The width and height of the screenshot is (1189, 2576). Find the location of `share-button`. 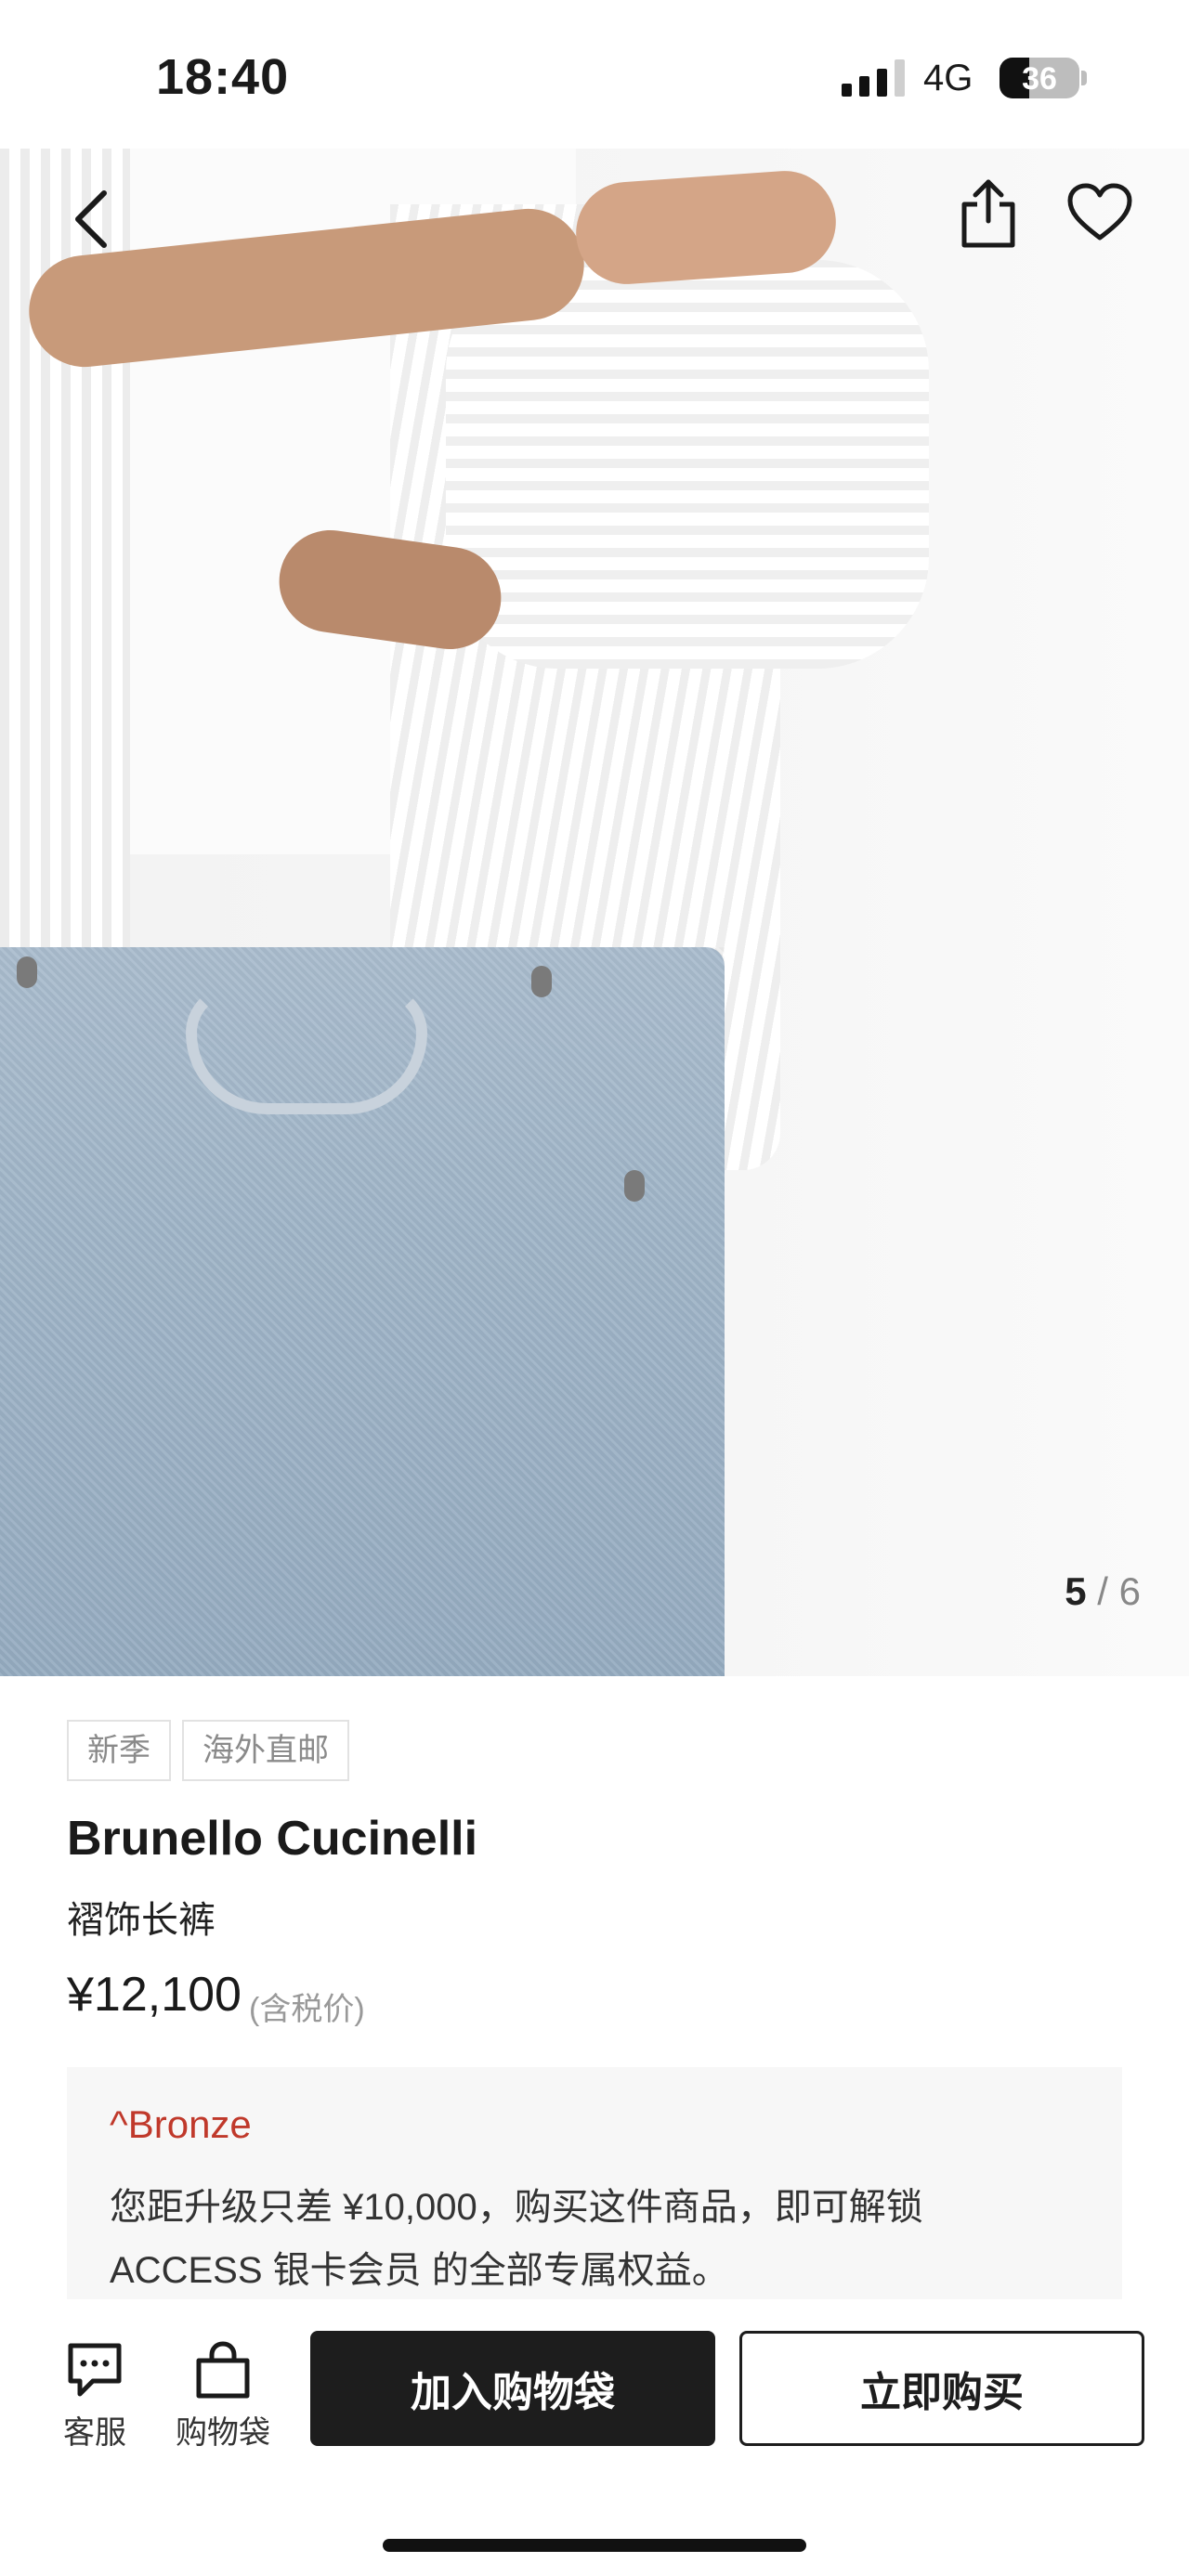

share-button is located at coordinates (988, 213).